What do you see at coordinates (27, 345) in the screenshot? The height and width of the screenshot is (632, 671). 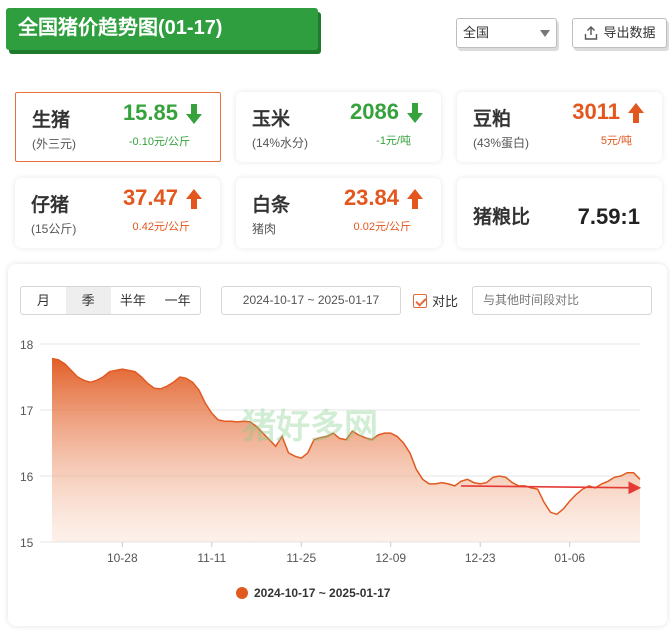 I see `y-tick-label: 18` at bounding box center [27, 345].